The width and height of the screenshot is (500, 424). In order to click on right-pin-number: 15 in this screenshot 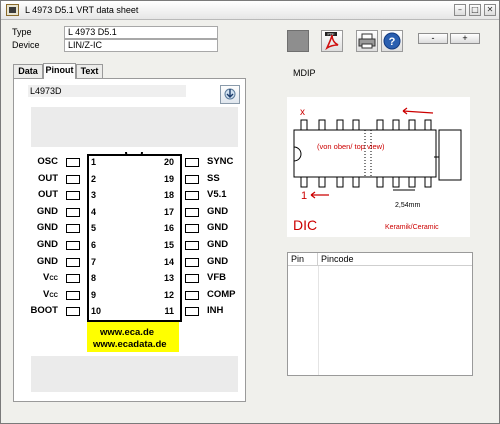, I will do `click(168, 245)`.